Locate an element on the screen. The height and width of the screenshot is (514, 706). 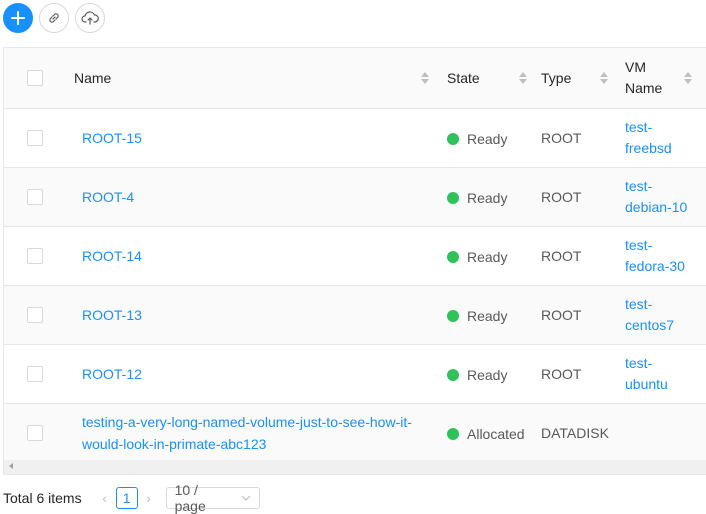
status-badge: Allocated is located at coordinates (493, 433).